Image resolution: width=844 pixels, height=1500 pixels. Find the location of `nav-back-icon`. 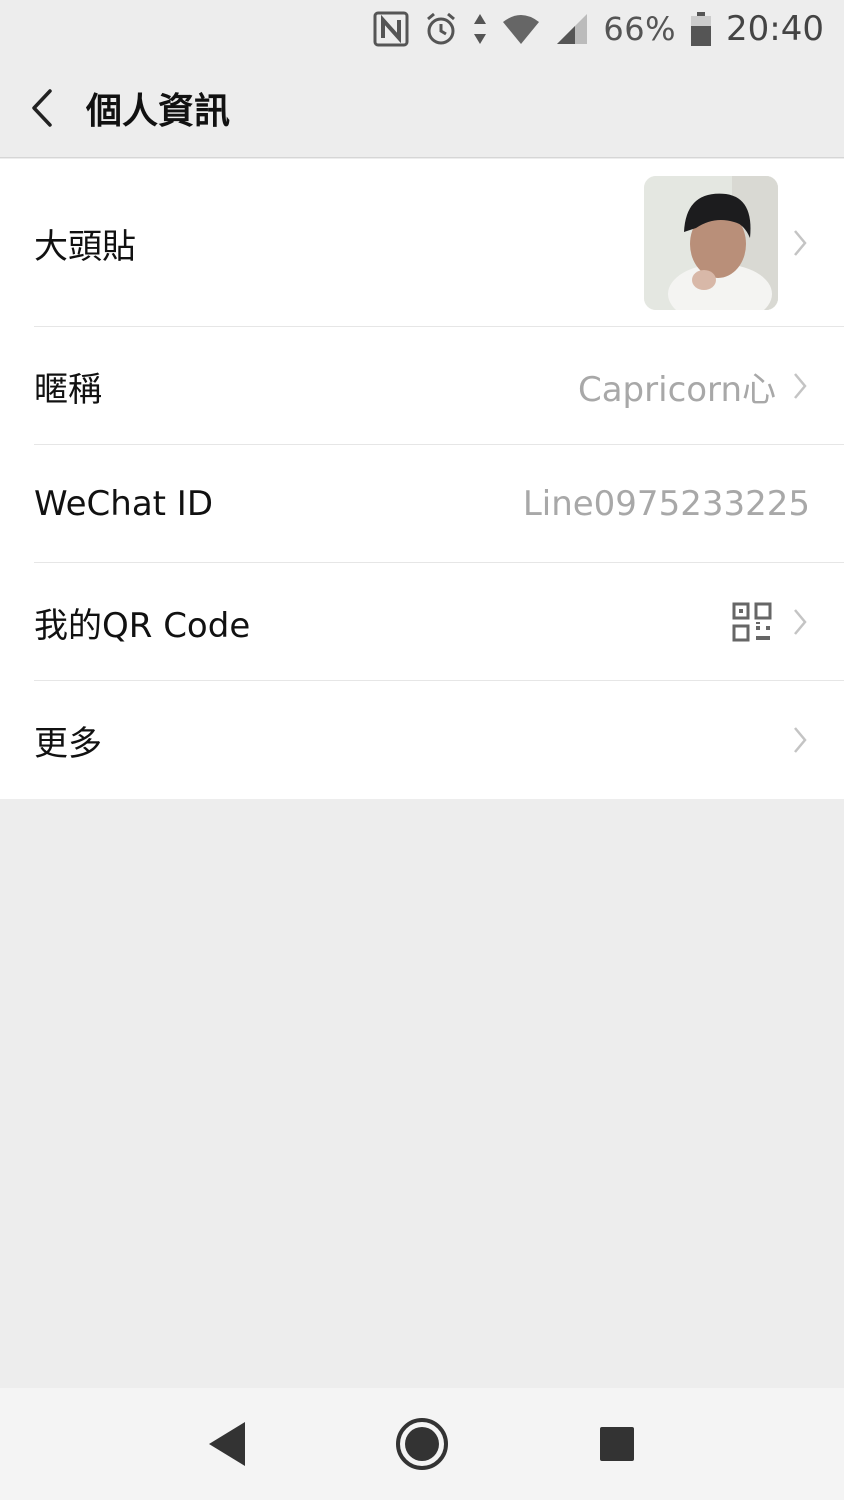

nav-back-icon is located at coordinates (227, 1444).